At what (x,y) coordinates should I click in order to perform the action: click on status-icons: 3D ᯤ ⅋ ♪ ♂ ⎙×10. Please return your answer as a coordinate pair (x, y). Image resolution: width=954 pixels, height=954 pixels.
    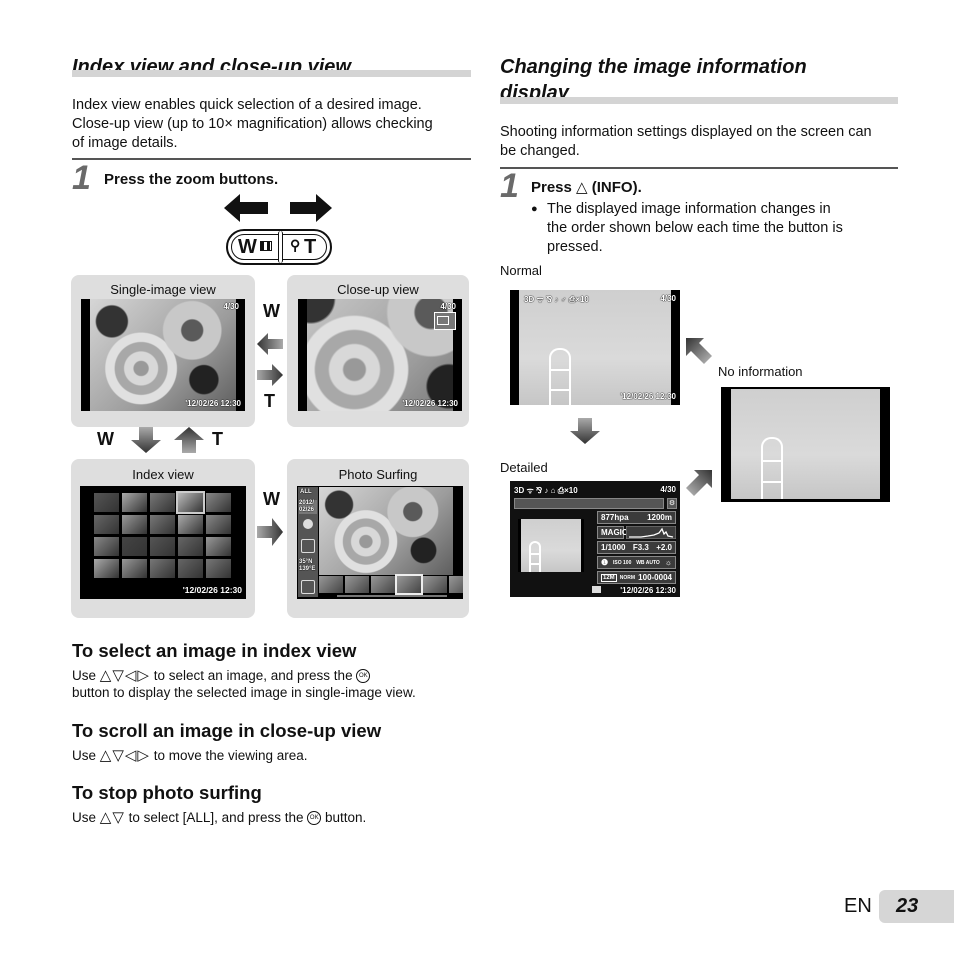
    Looking at the image, I should click on (556, 299).